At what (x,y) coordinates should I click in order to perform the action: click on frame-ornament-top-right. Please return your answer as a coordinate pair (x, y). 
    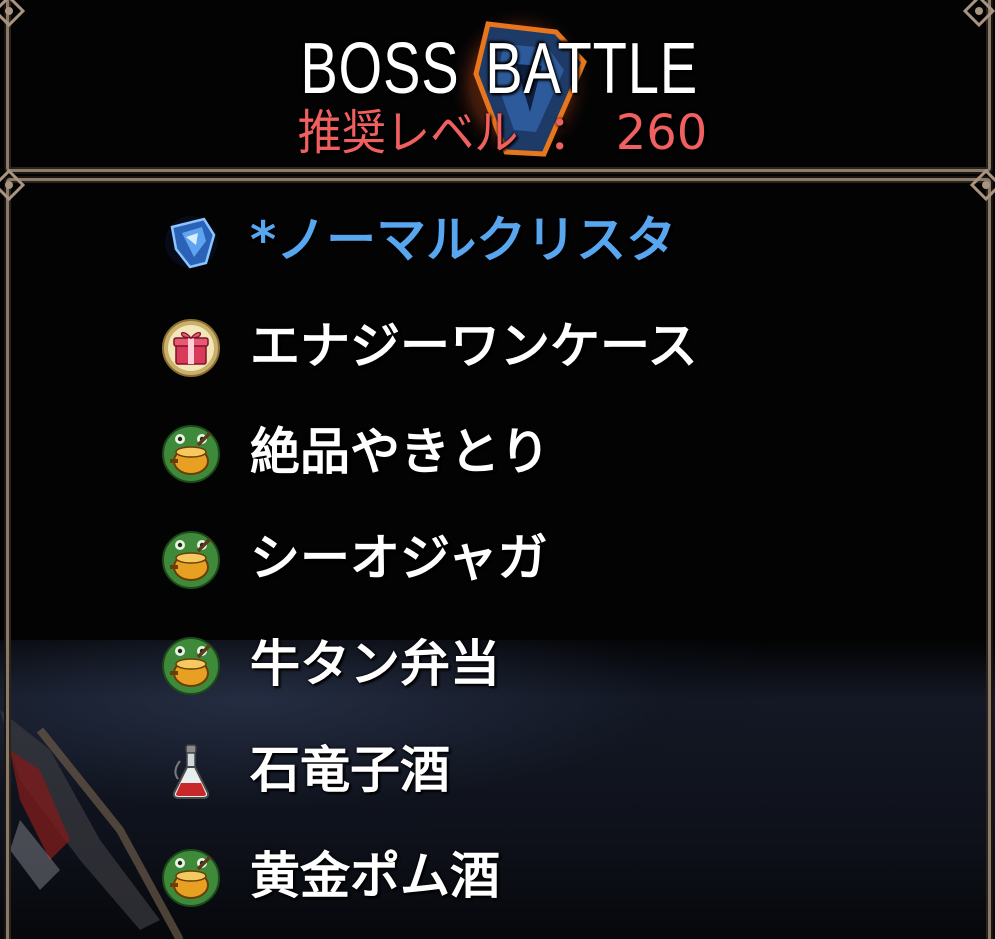
    Looking at the image, I should click on (978, 14).